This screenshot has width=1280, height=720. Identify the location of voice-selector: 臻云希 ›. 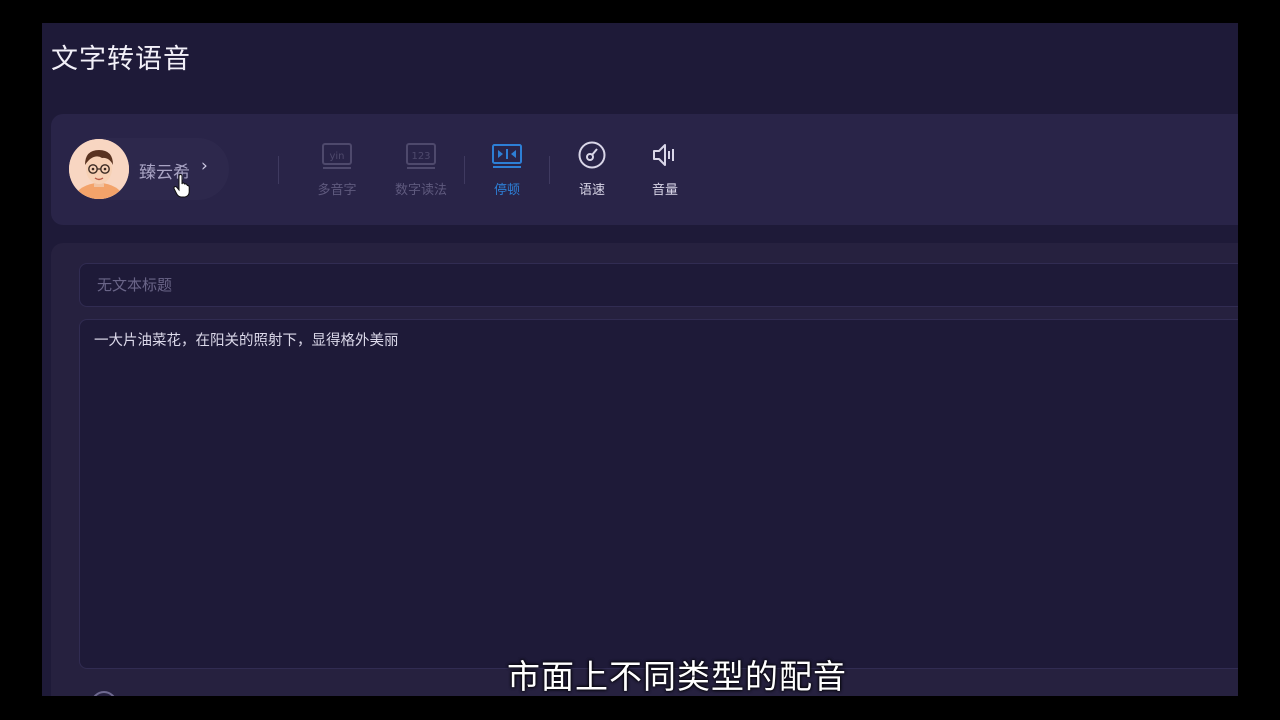
(149, 169).